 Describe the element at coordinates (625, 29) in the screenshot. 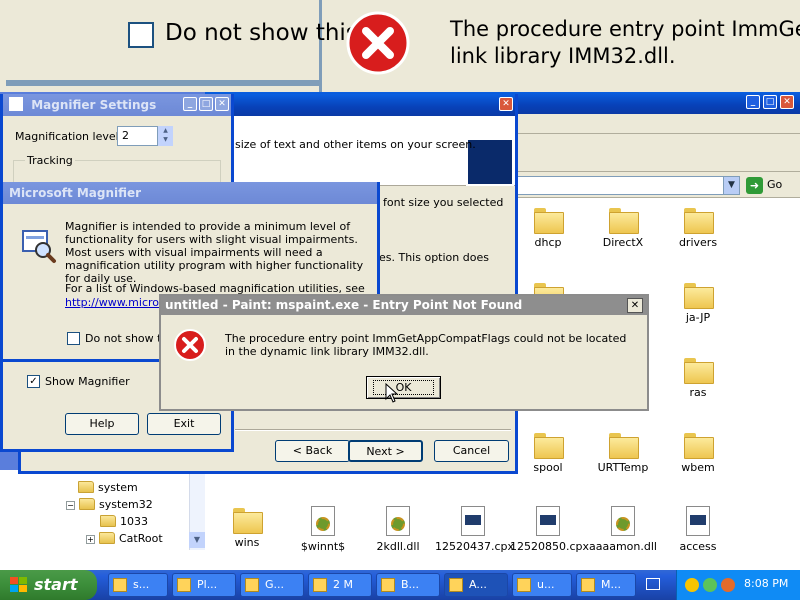

I see `magnified-error-line-1: The procedure entry point ImmGetAp` at that location.